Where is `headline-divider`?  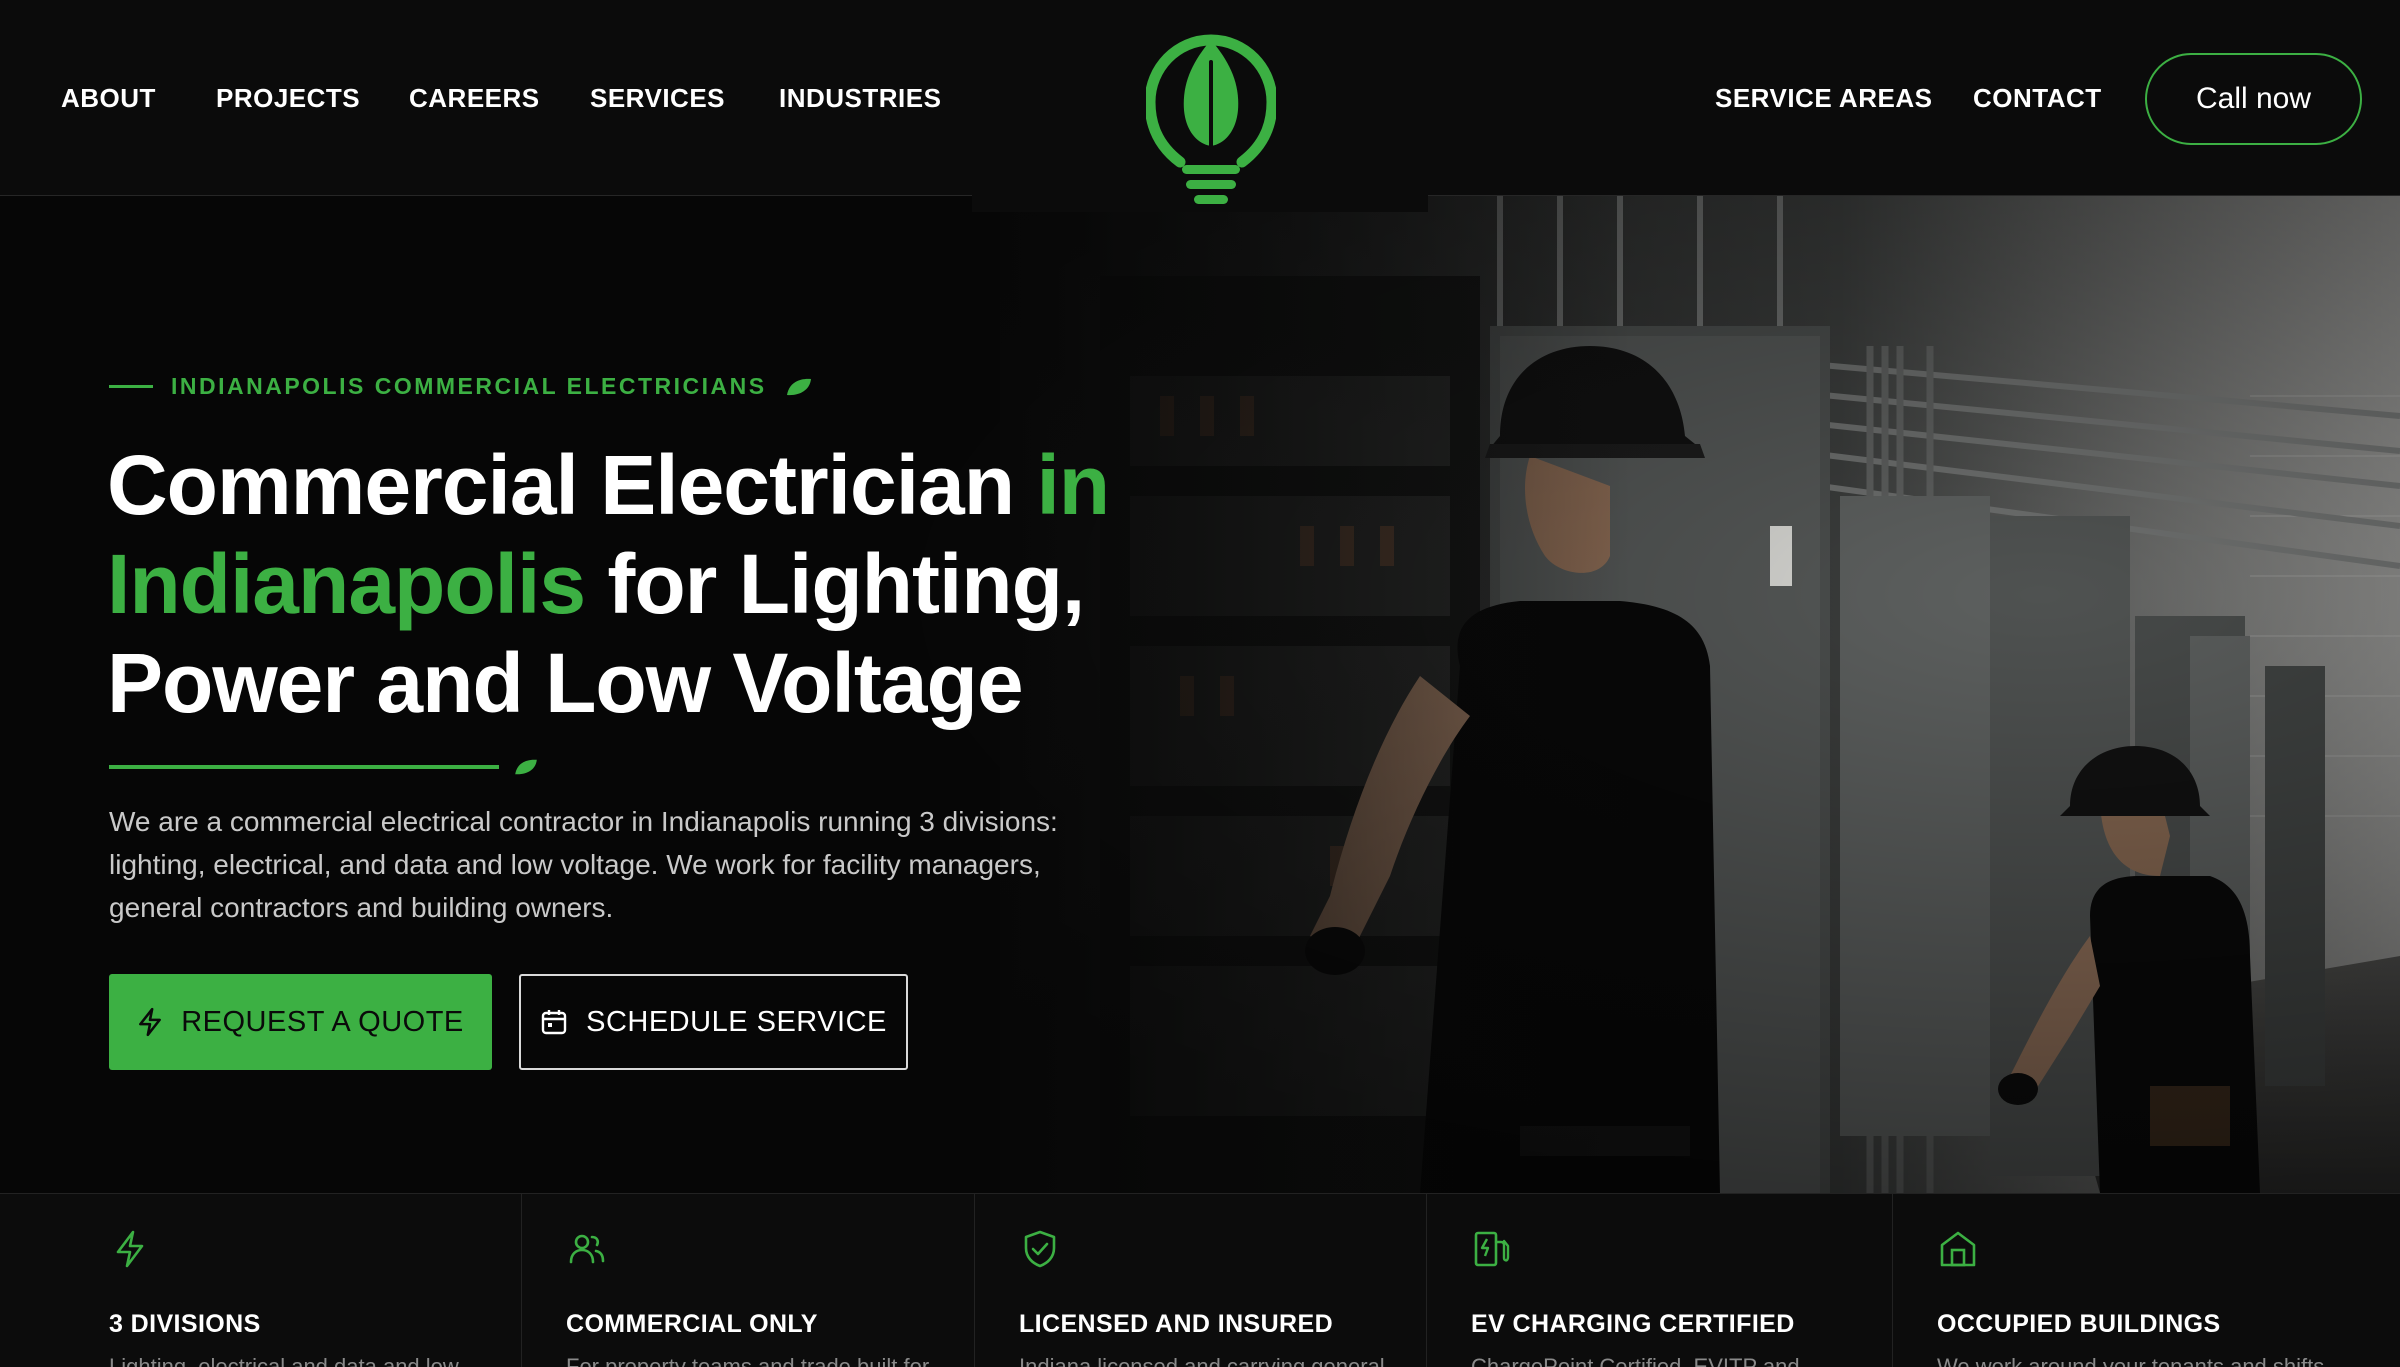 headline-divider is located at coordinates (324, 767).